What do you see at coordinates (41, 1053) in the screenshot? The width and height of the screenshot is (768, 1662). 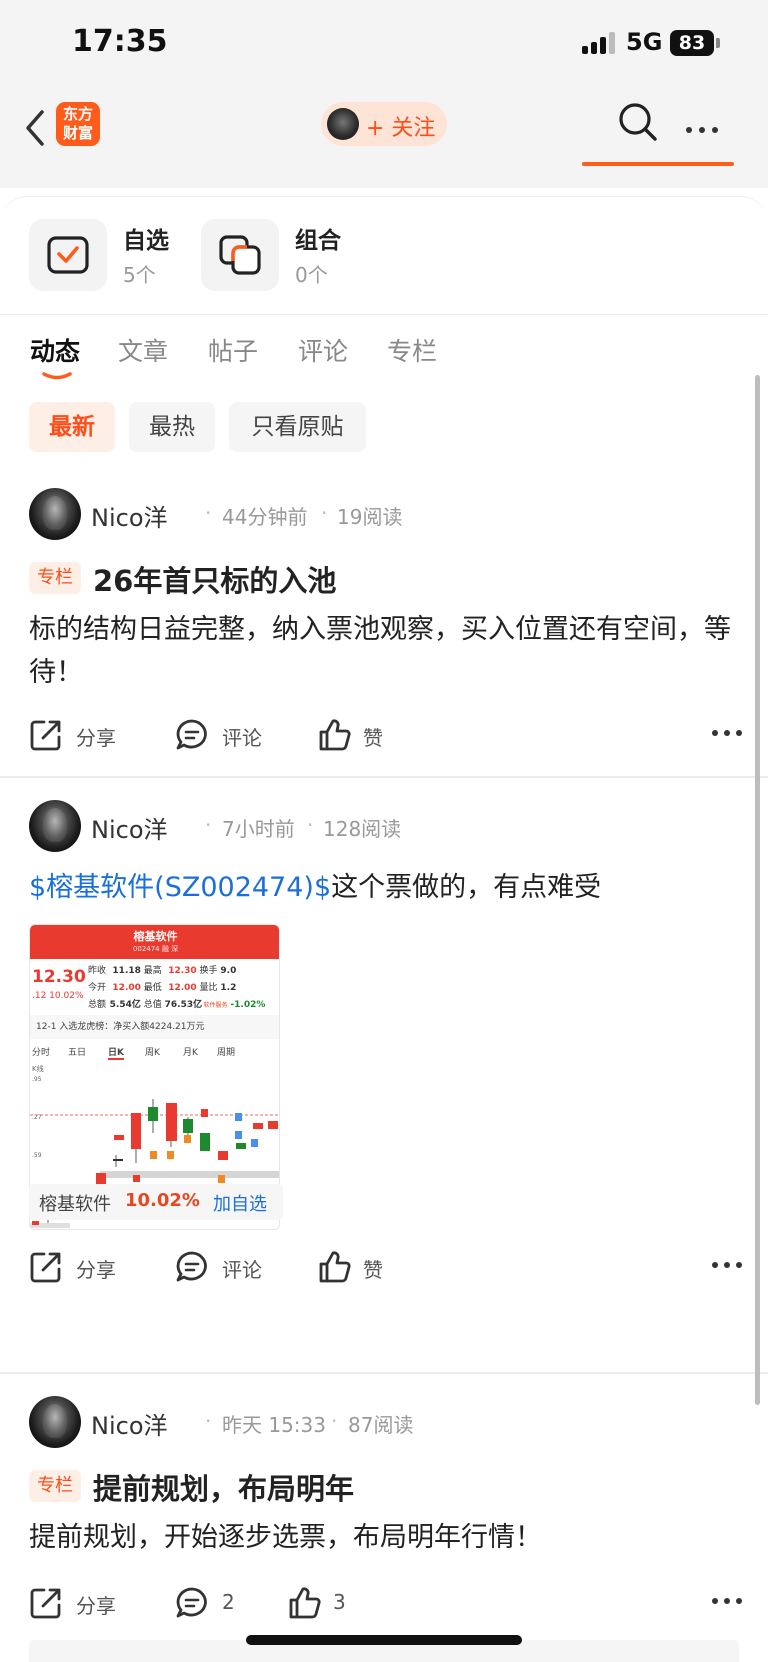 I see `chart-tab: 分时` at bounding box center [41, 1053].